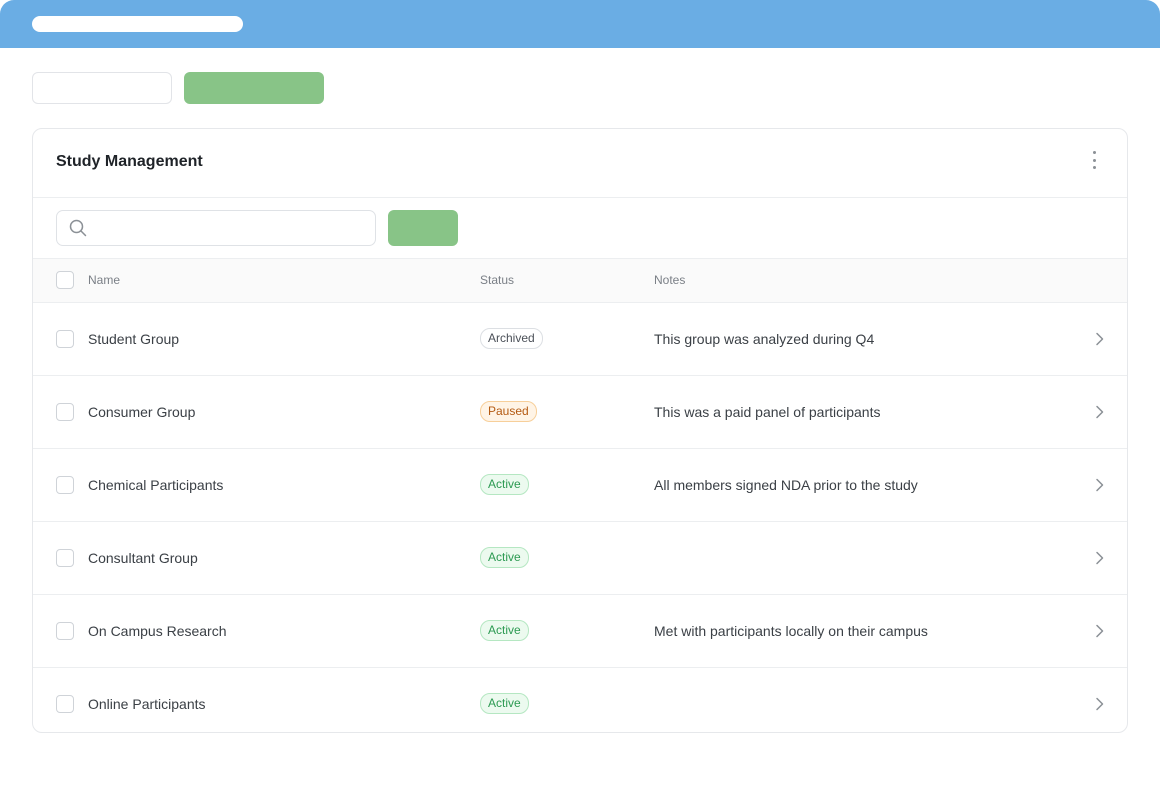 Image resolution: width=1160 pixels, height=796 pixels. Describe the element at coordinates (104, 280) in the screenshot. I see `column-header-name: Name` at that location.